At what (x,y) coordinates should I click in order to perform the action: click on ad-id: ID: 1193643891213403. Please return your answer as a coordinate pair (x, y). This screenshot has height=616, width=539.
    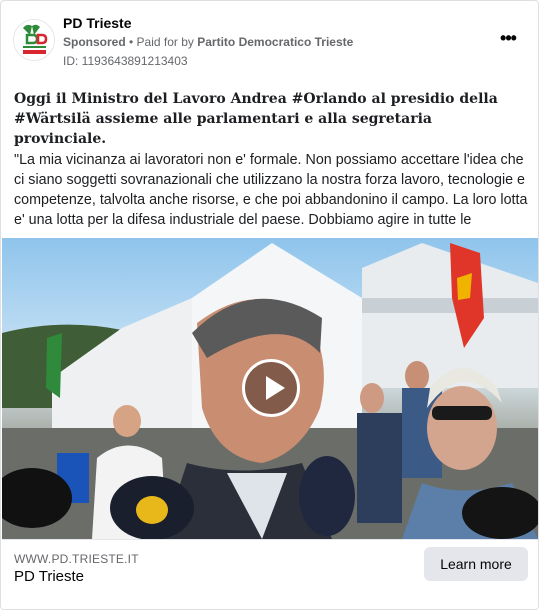
    Looking at the image, I should click on (125, 61).